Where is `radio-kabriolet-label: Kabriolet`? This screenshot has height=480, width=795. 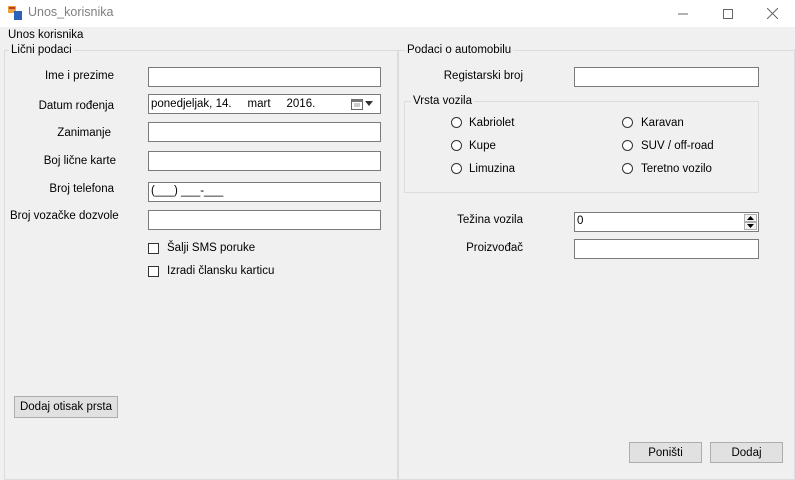 radio-kabriolet-label: Kabriolet is located at coordinates (492, 123).